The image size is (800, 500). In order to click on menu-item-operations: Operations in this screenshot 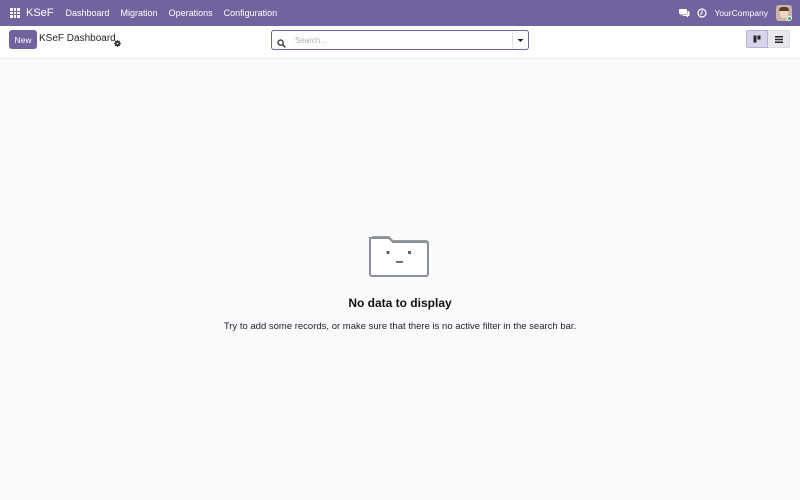, I will do `click(191, 13)`.